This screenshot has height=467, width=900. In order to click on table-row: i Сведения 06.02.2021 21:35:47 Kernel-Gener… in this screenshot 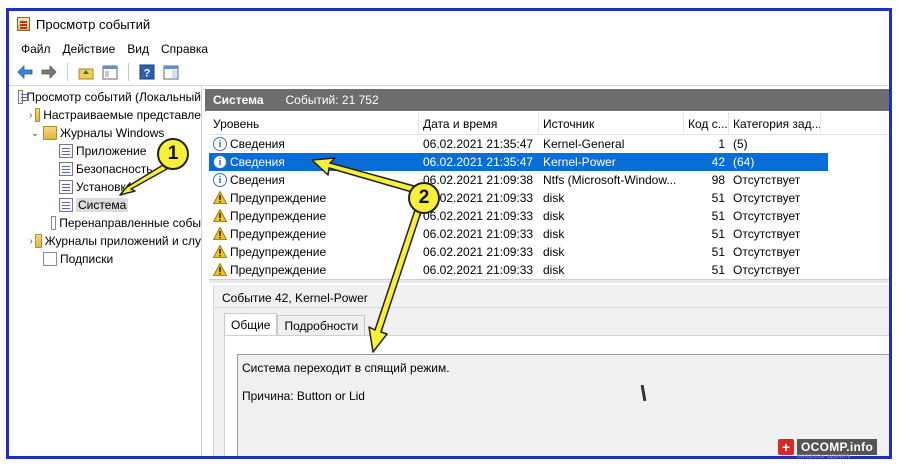, I will do `click(549, 144)`.